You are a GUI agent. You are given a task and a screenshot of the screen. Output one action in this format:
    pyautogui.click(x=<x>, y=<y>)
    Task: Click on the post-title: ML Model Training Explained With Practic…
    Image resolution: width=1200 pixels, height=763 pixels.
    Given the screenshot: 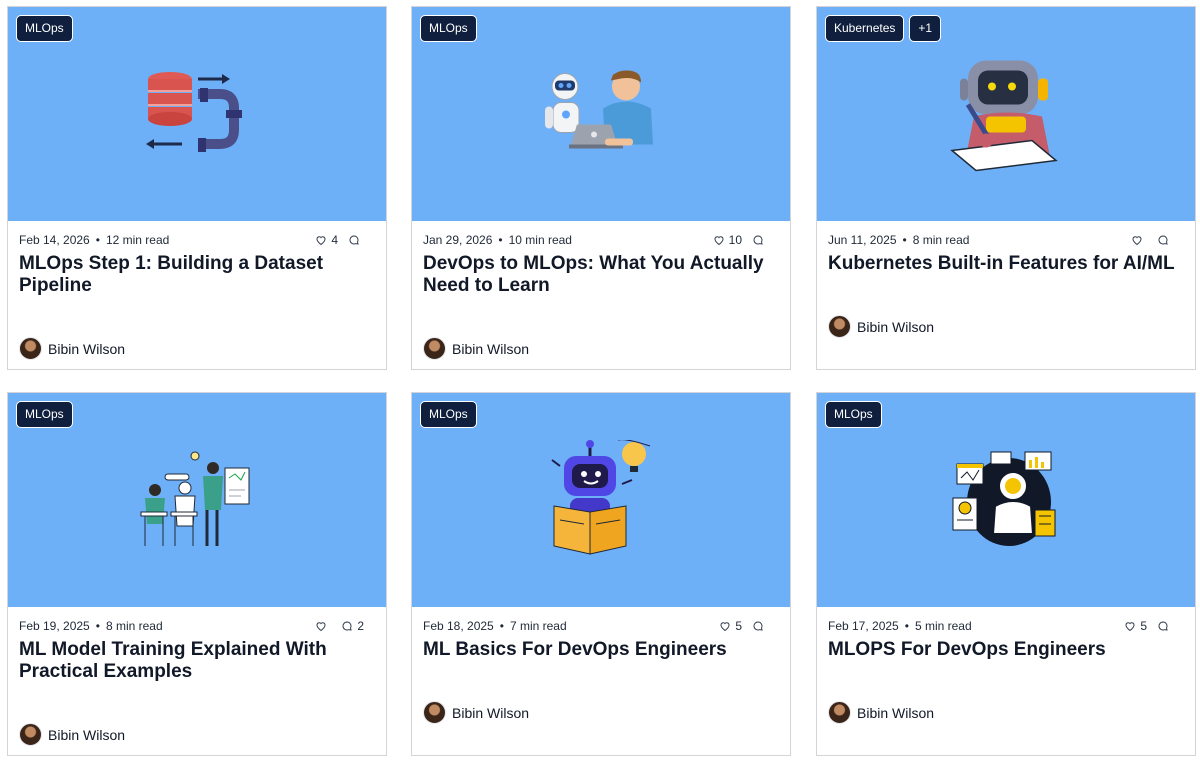 What is the action you would take?
    pyautogui.click(x=195, y=661)
    